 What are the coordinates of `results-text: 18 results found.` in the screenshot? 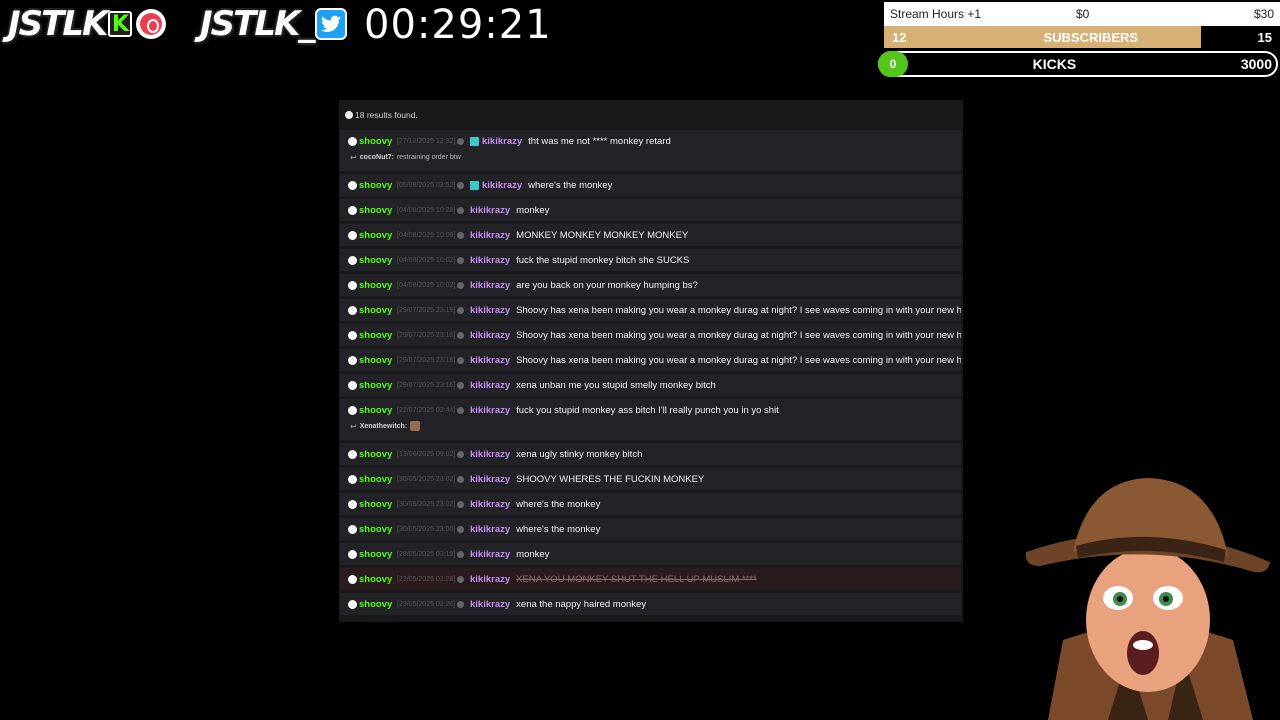 It's located at (386, 115).